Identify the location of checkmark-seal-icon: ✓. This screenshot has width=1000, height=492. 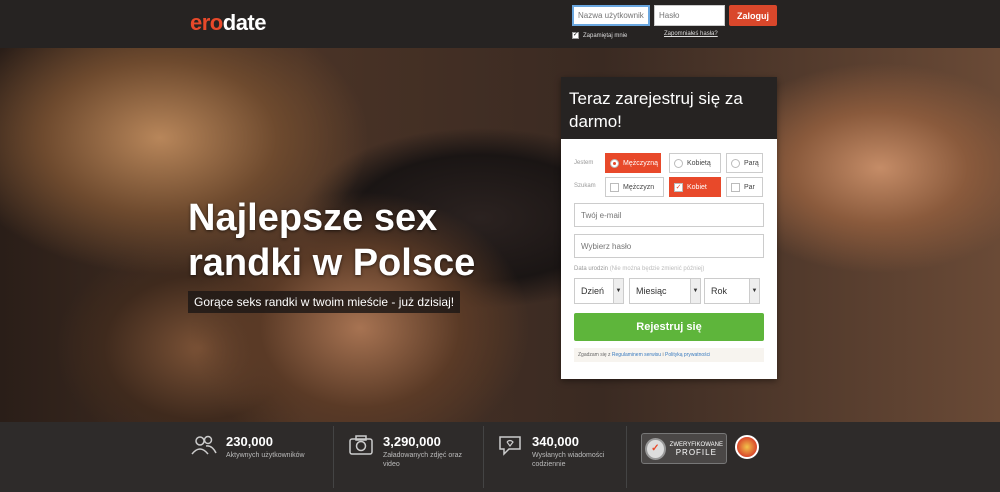
(655, 448).